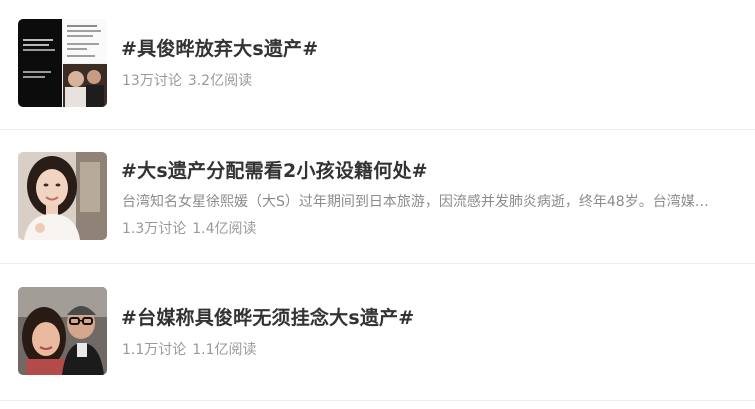 The height and width of the screenshot is (409, 755). Describe the element at coordinates (267, 316) in the screenshot. I see `topic-title: #台媒称具俊晔无须挂念大s遗产#` at that location.